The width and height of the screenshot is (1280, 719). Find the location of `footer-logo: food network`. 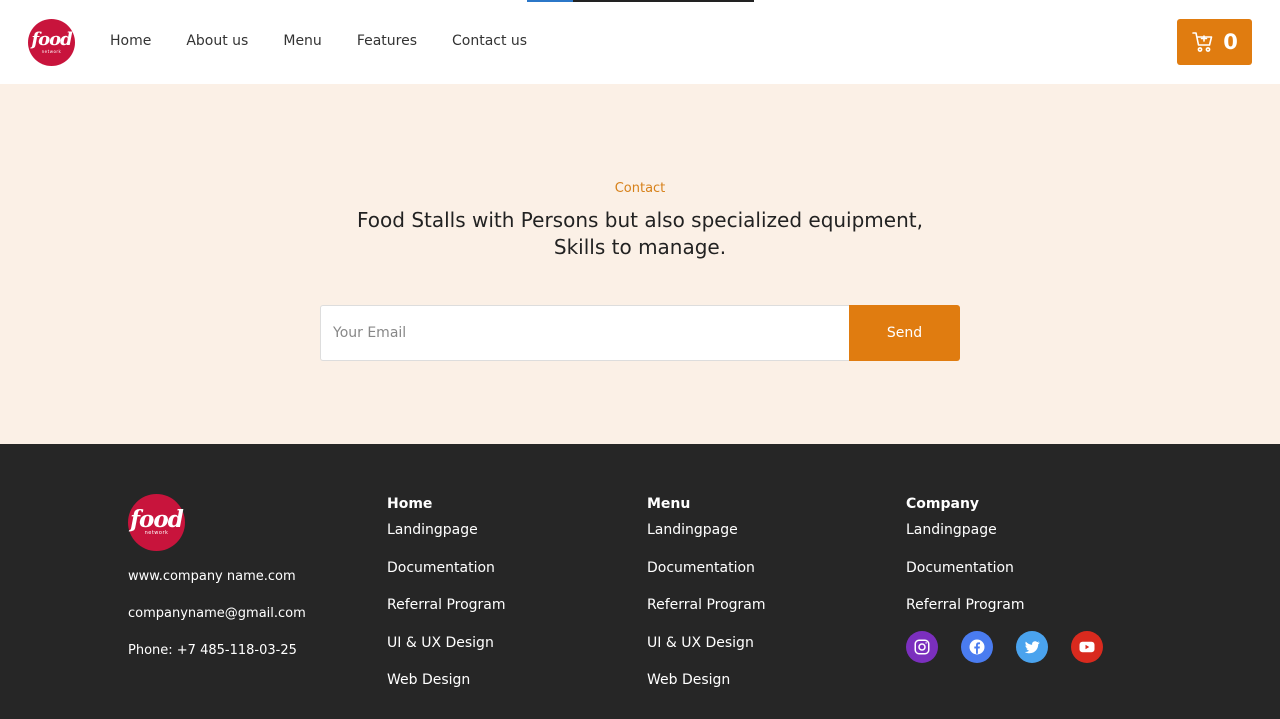

footer-logo: food network is located at coordinates (156, 522).